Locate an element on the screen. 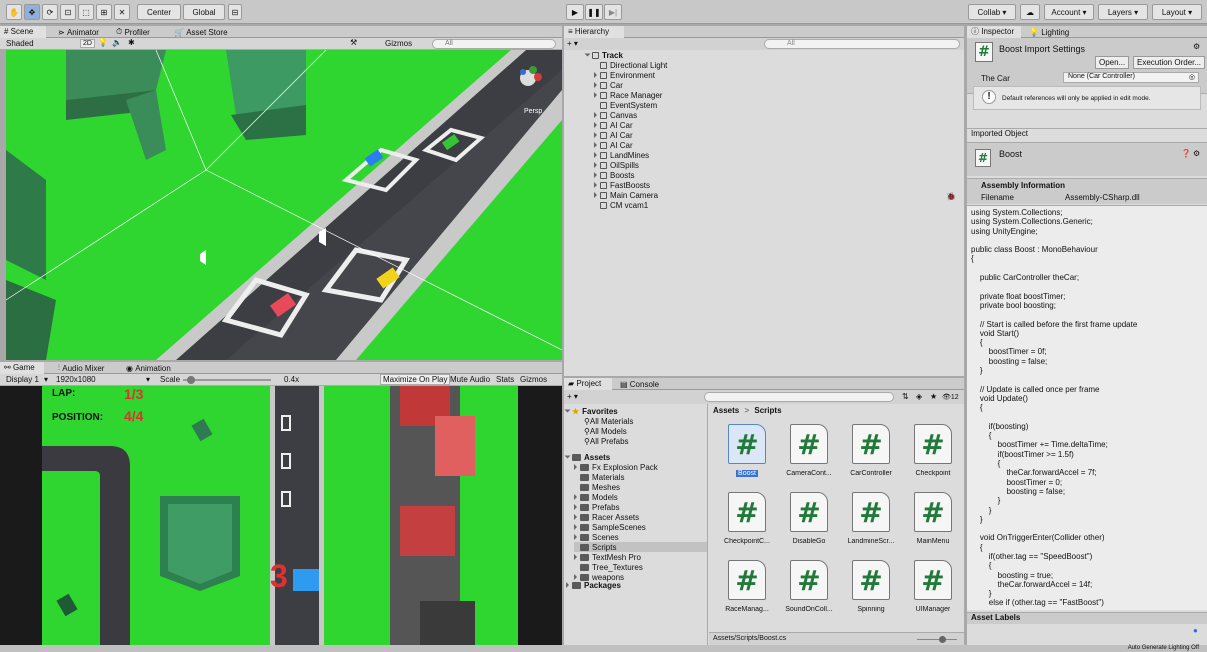 The width and height of the screenshot is (1207, 652). project-search-input is located at coordinates (799, 397).